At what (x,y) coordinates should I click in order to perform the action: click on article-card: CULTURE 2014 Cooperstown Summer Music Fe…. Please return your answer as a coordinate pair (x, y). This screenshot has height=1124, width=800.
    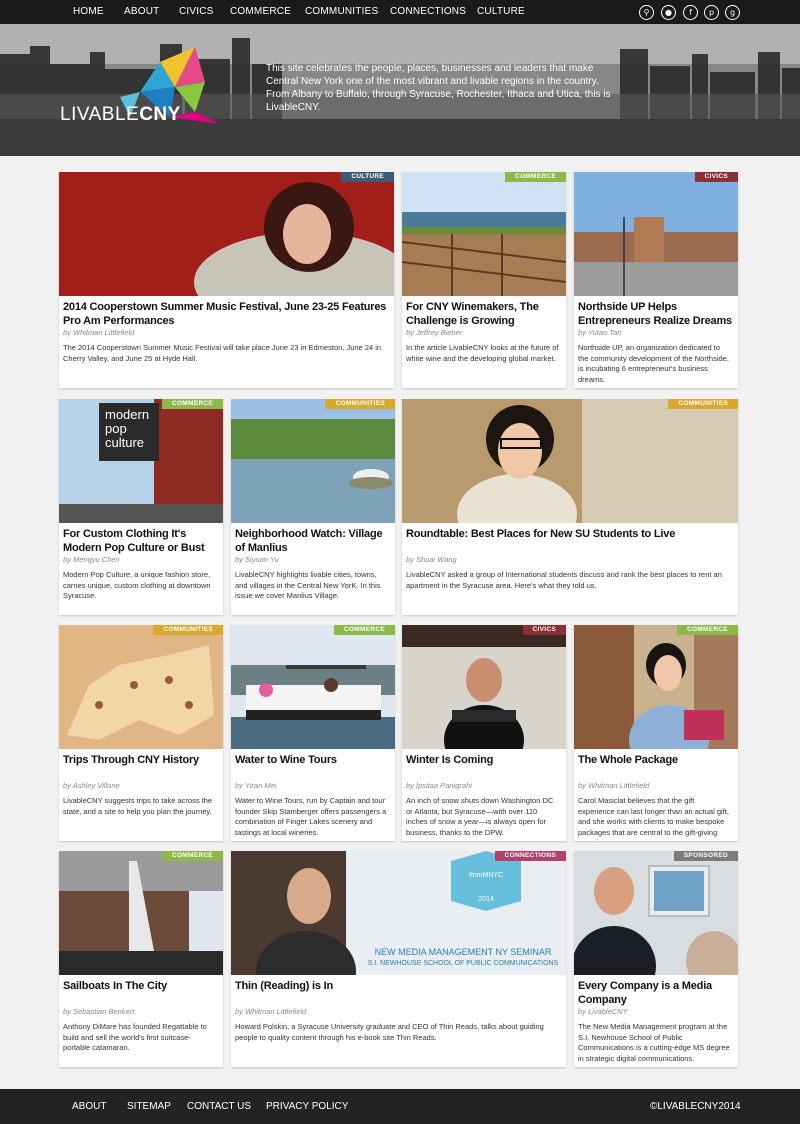
    Looking at the image, I should click on (226, 280).